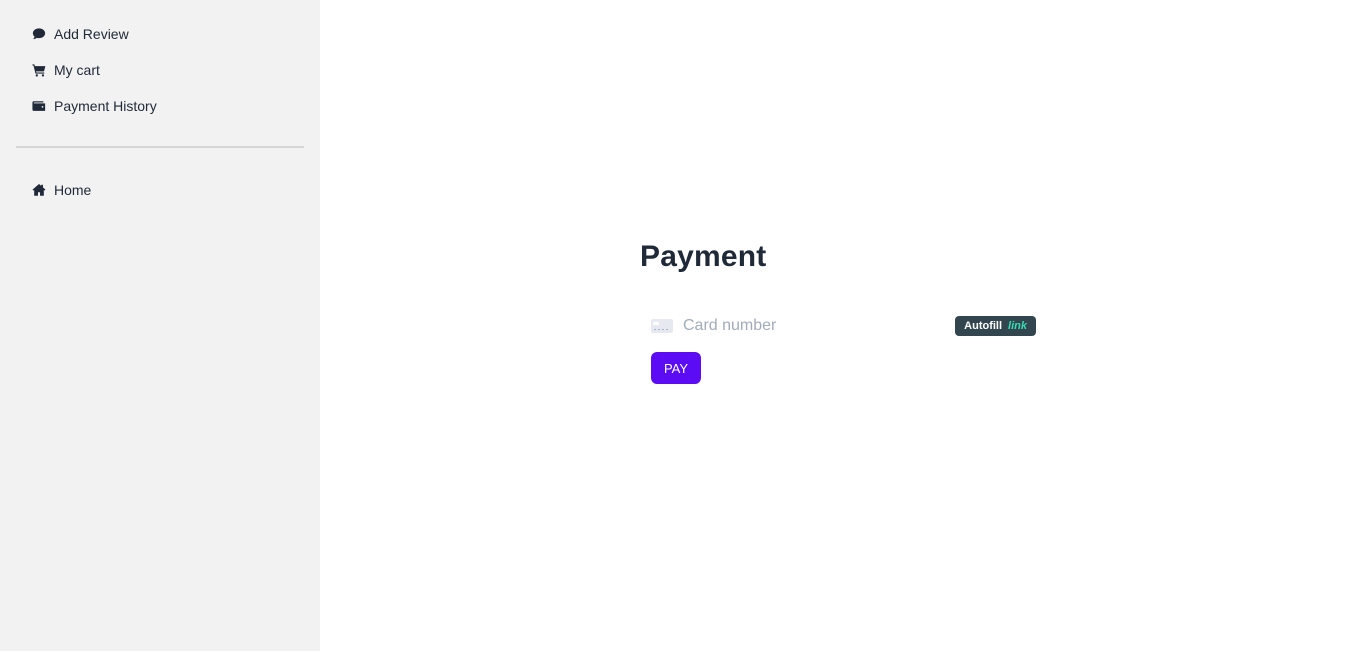 This screenshot has height=651, width=1366. What do you see at coordinates (105, 106) in the screenshot?
I see `sidebar-item-label: Payment History` at bounding box center [105, 106].